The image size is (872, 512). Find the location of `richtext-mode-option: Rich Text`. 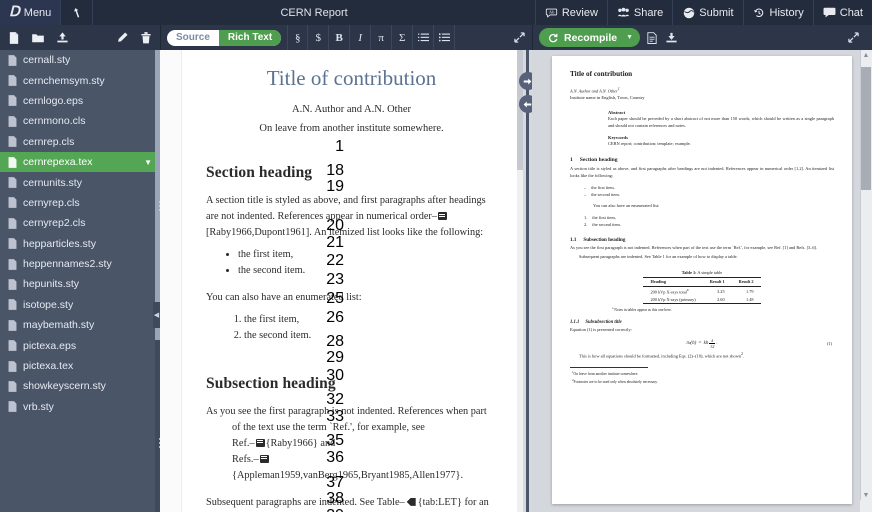

richtext-mode-option: Rich Text is located at coordinates (250, 37).